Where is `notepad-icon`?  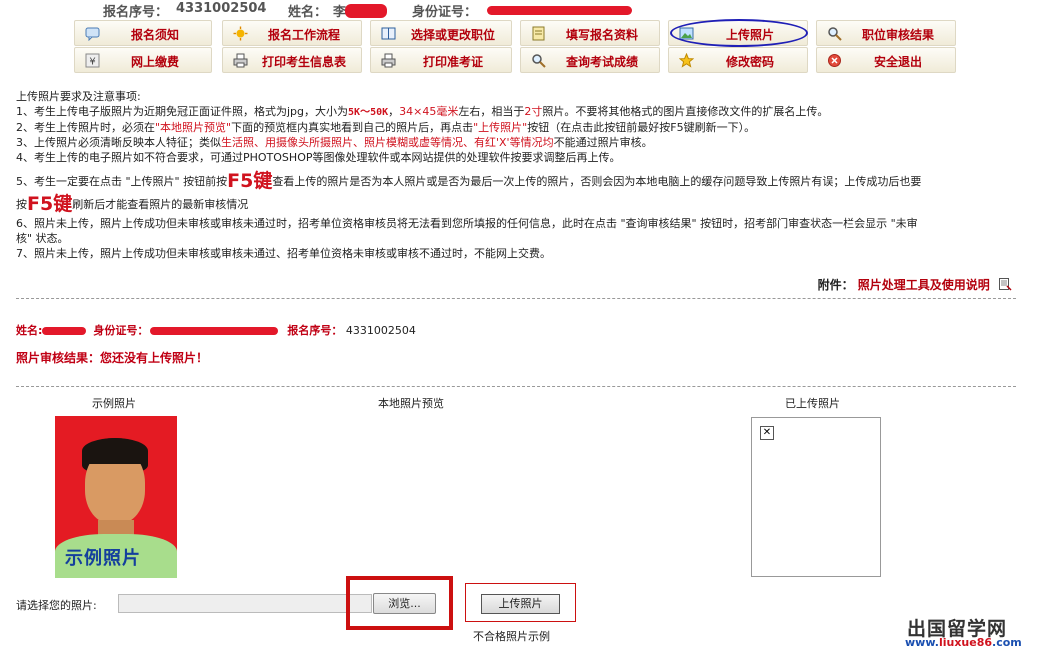
notepad-icon is located at coordinates (538, 33).